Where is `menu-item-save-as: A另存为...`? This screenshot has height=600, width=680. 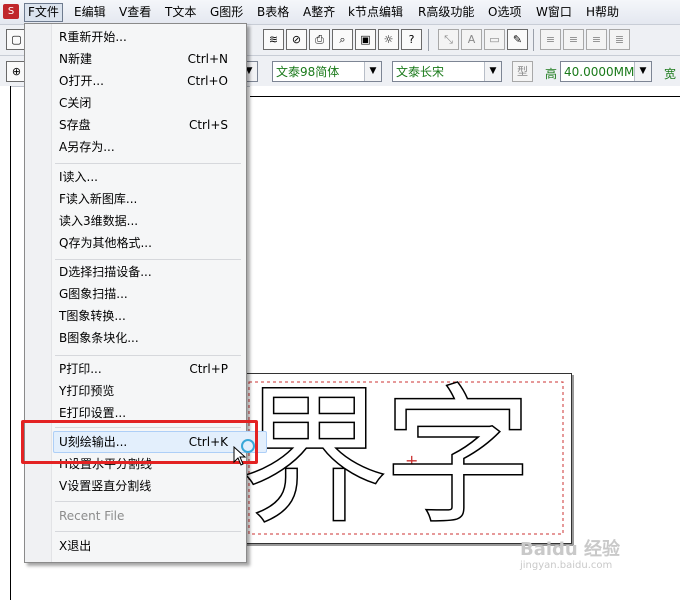 menu-item-save-as: A另存为... is located at coordinates (150, 147).